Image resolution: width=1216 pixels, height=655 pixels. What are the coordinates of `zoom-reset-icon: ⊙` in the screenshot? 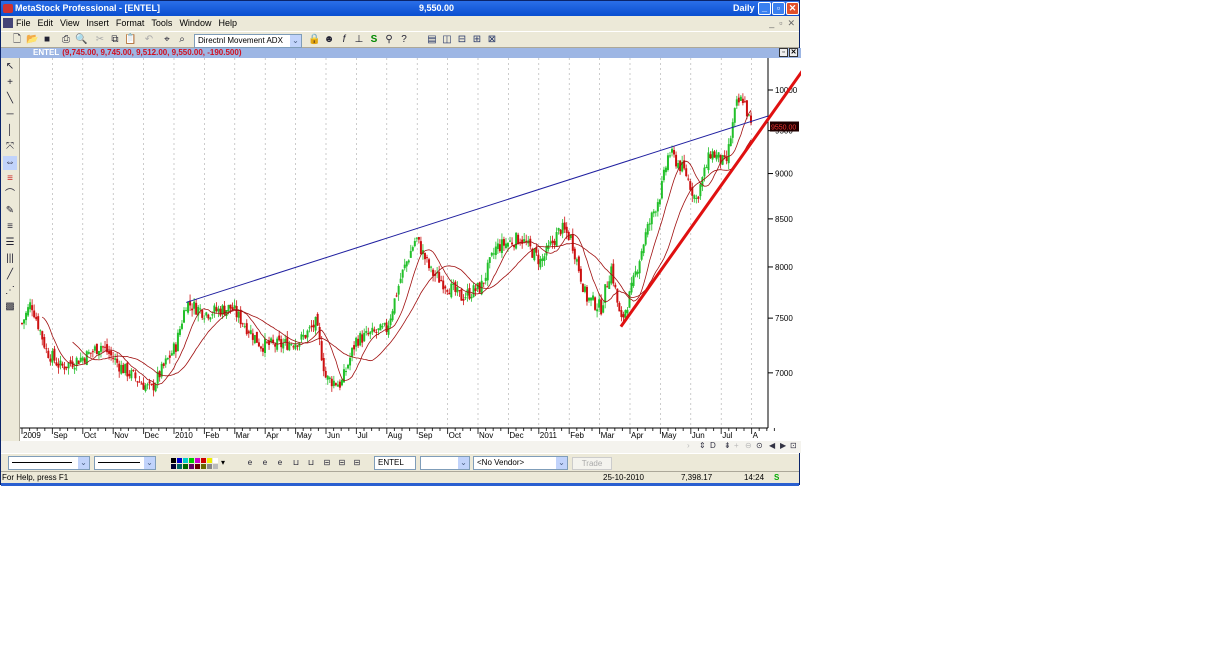 It's located at (759, 445).